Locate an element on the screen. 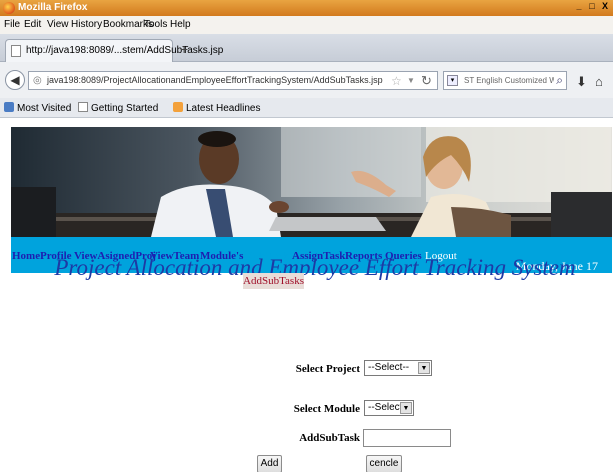  home-icon: ⌂ is located at coordinates (599, 81).